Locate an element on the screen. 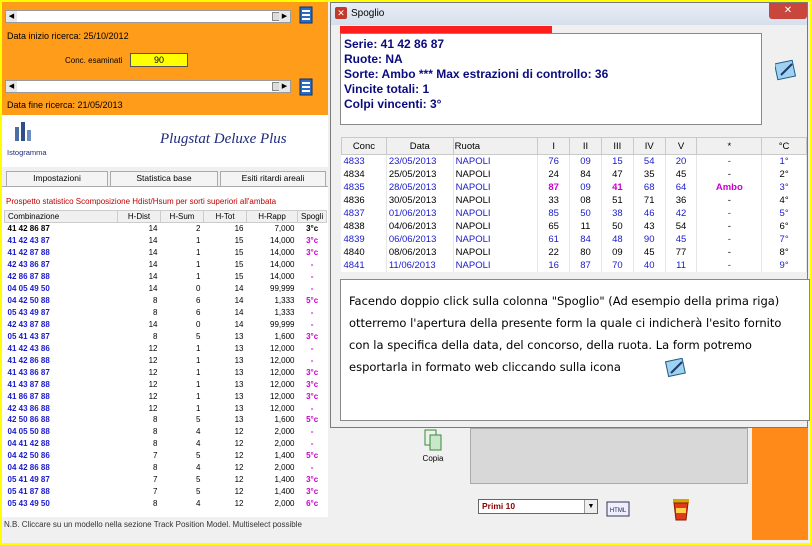  table-cell: 45 is located at coordinates (649, 252).